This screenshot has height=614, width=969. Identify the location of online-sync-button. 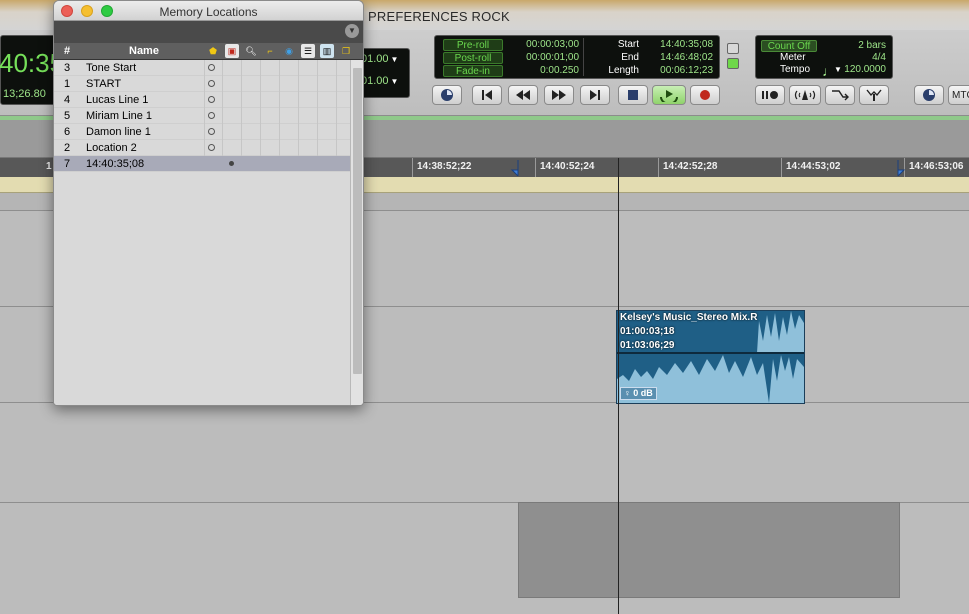
(929, 95).